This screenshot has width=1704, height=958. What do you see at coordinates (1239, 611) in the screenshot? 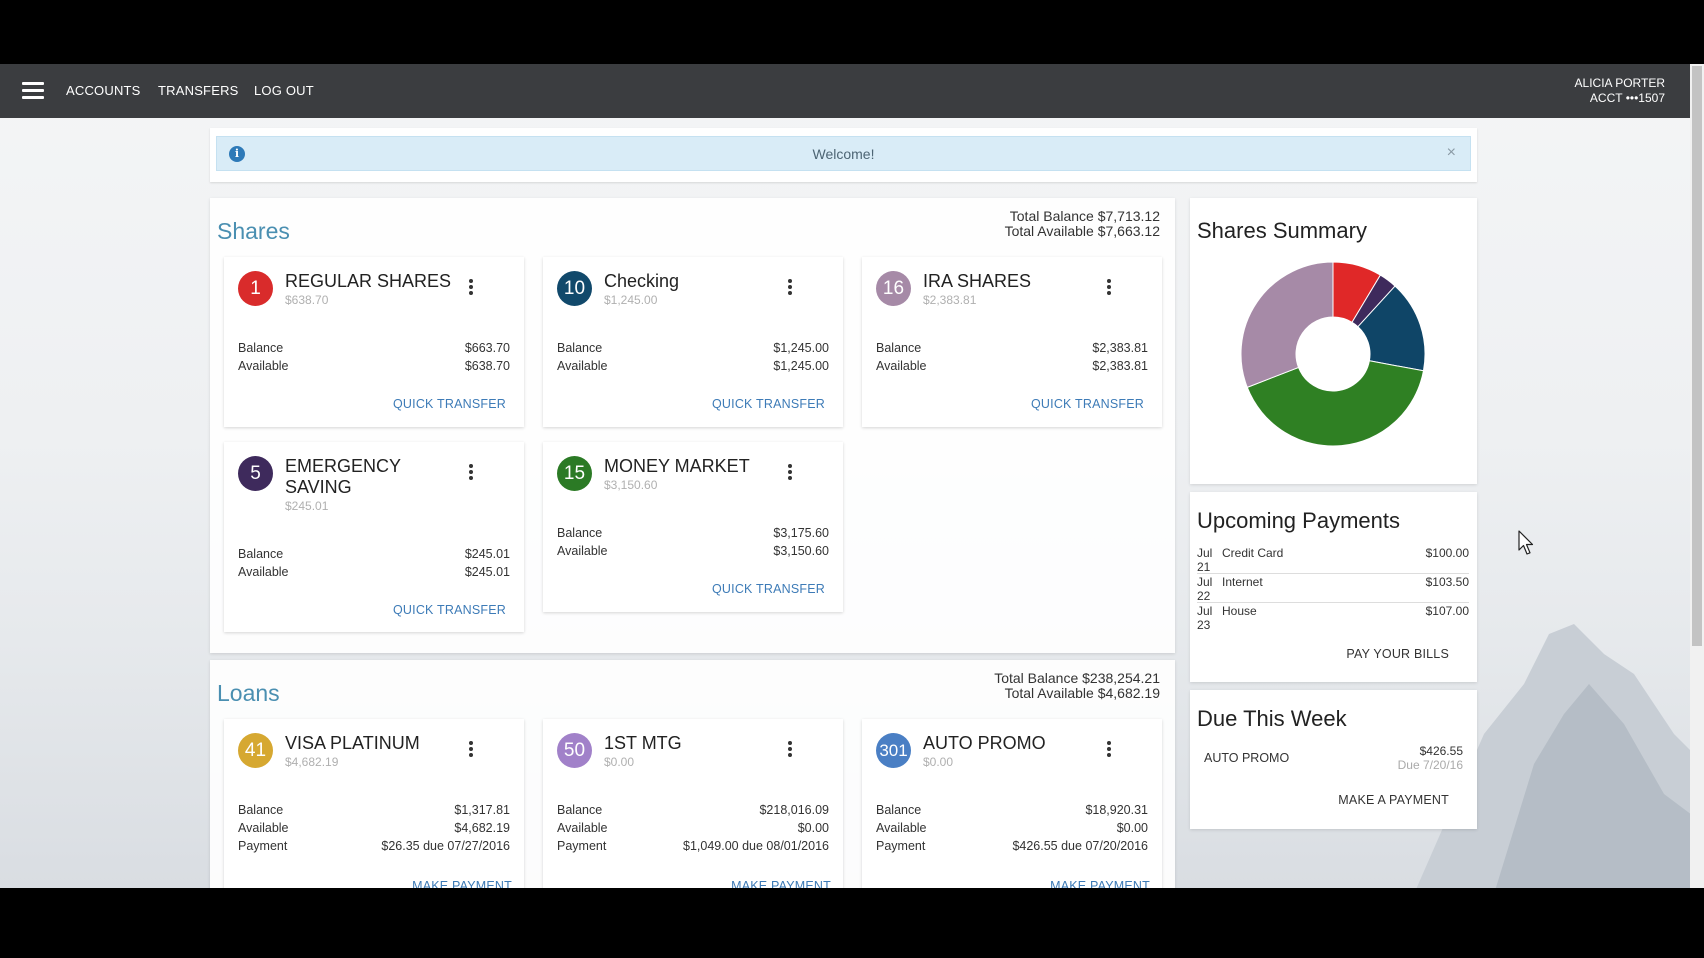
I see `payment-name: House` at bounding box center [1239, 611].